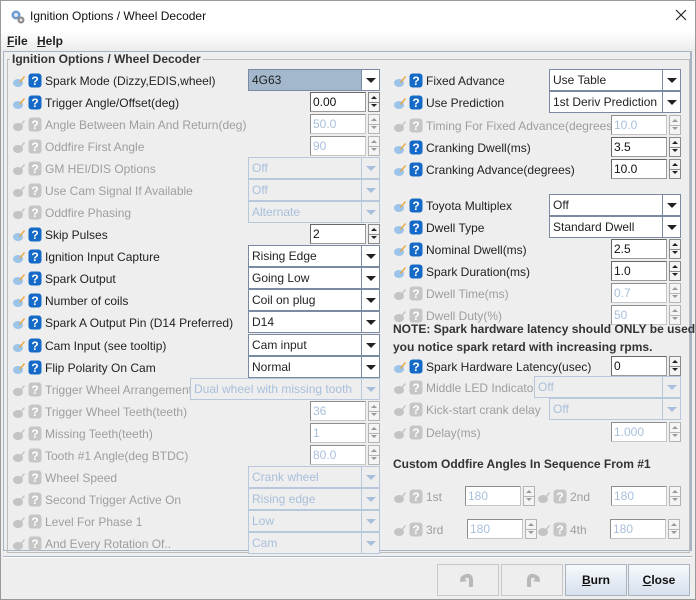  What do you see at coordinates (615, 102) in the screenshot?
I see `dropdown: 1st Deriv Prediction` at bounding box center [615, 102].